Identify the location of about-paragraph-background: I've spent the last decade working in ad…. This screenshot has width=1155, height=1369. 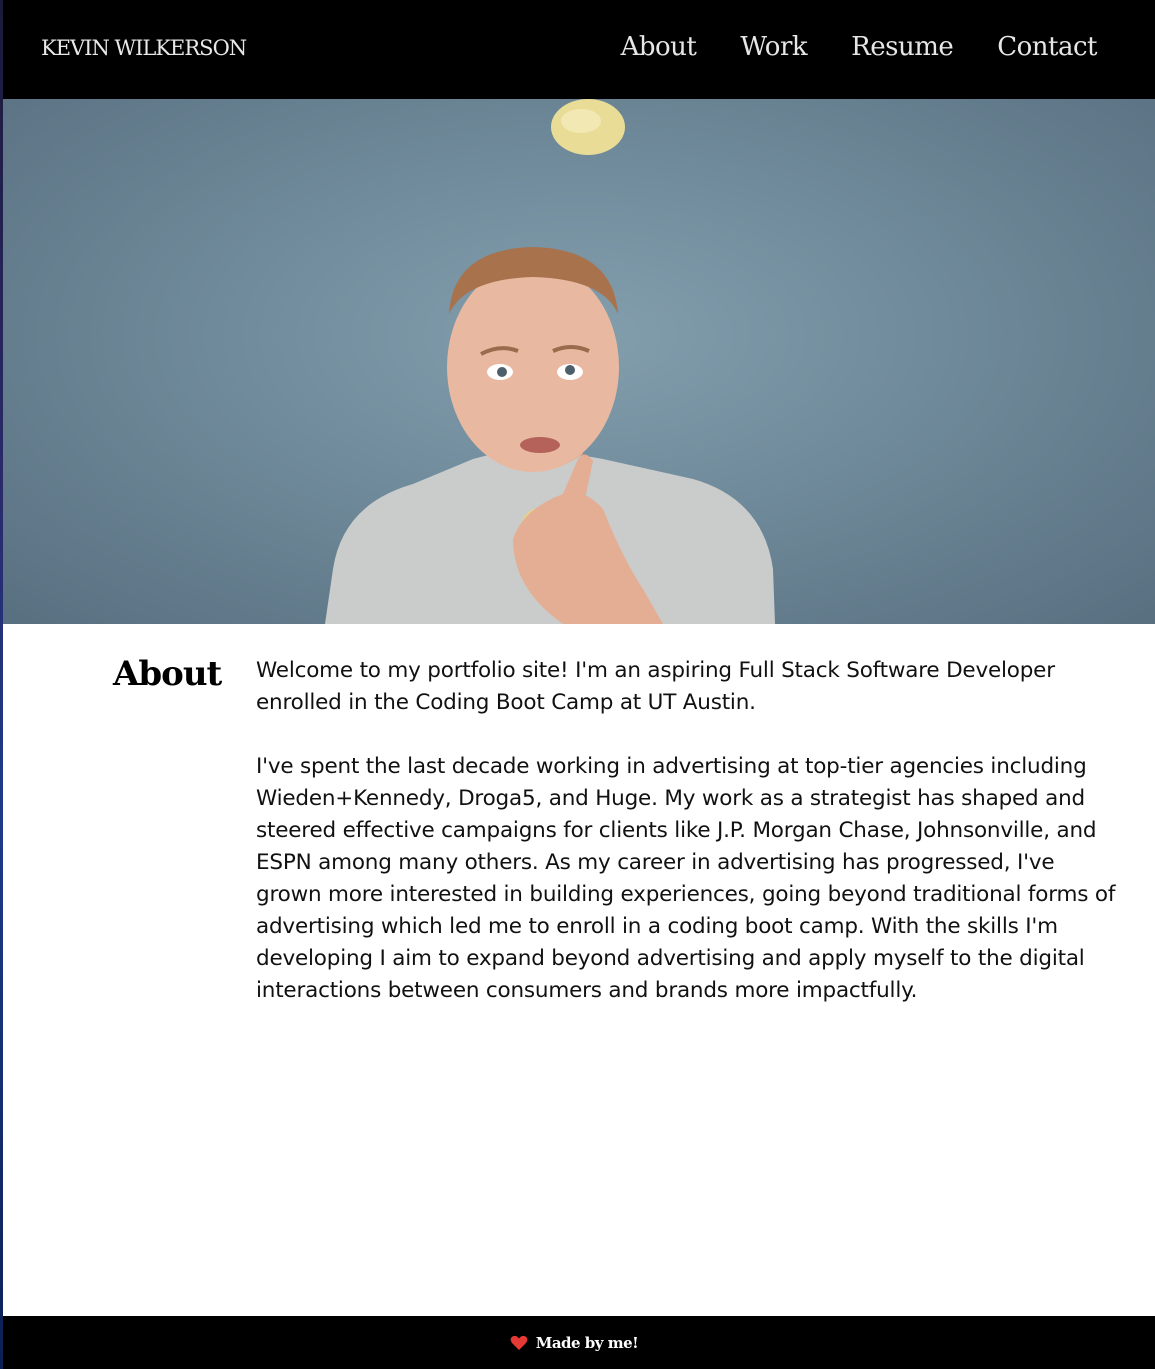
(686, 878).